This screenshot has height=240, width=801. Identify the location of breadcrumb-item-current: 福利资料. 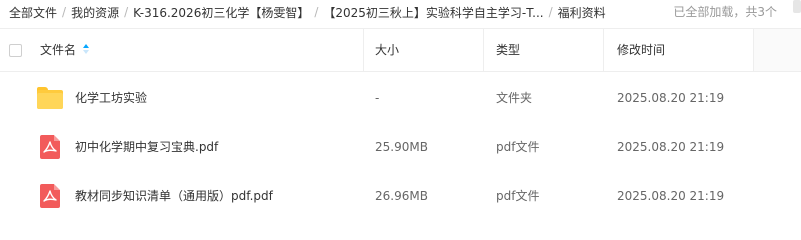
(581, 12).